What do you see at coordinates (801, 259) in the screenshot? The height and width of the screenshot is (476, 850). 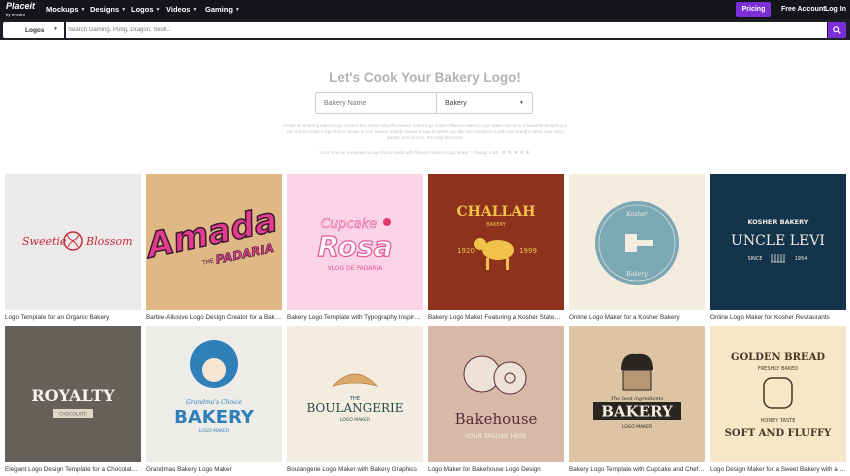 I see `logo-text: 1954` at bounding box center [801, 259].